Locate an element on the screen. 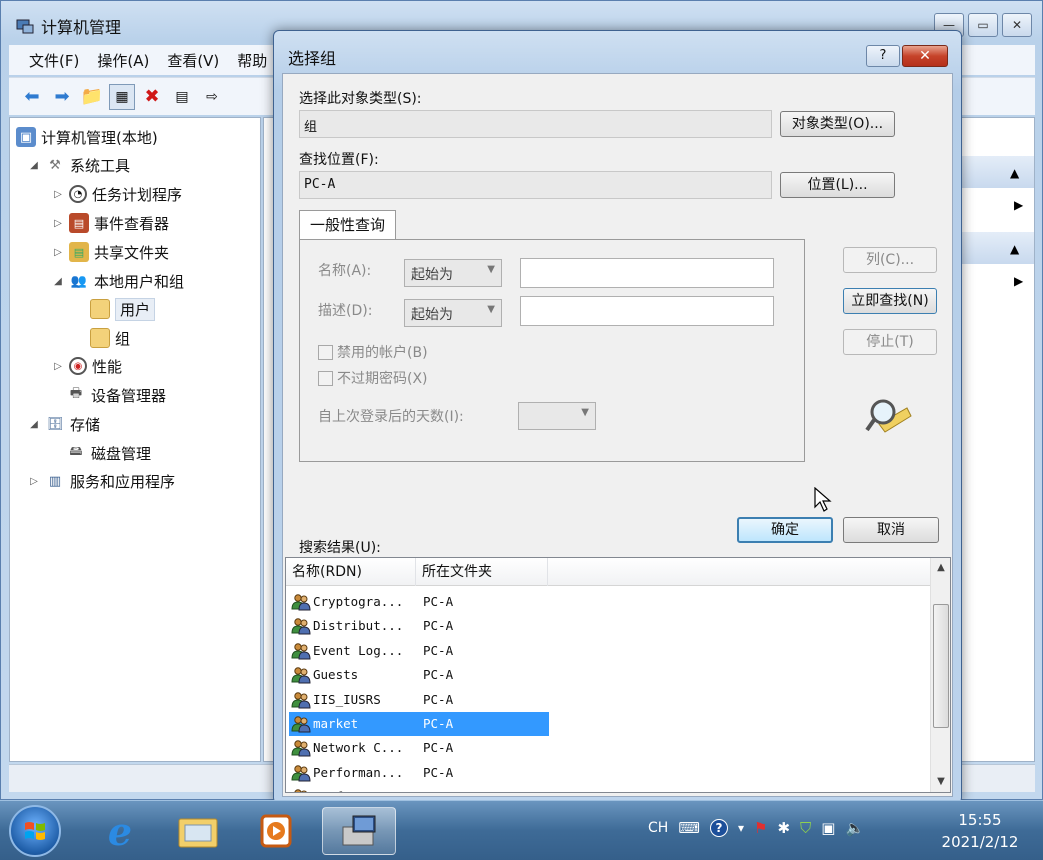 The height and width of the screenshot is (860, 1043). export-list-icon: ⇨ is located at coordinates (212, 97).